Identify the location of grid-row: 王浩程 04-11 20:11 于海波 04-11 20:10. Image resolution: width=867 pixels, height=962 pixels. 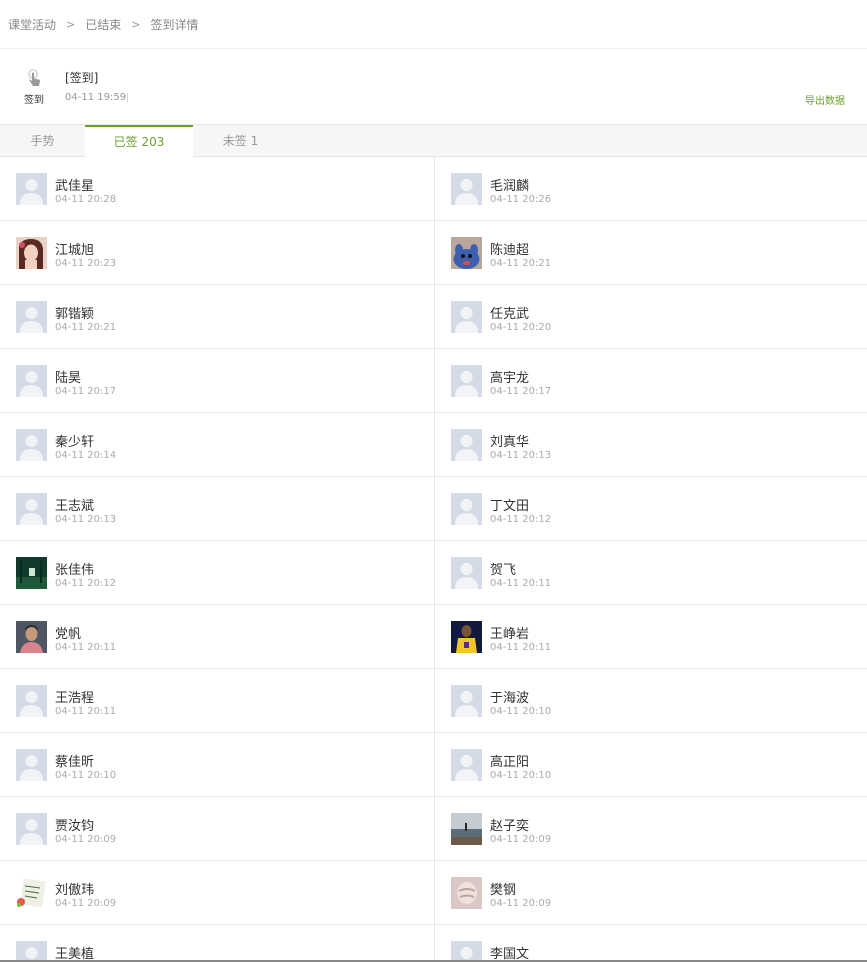
(433, 701).